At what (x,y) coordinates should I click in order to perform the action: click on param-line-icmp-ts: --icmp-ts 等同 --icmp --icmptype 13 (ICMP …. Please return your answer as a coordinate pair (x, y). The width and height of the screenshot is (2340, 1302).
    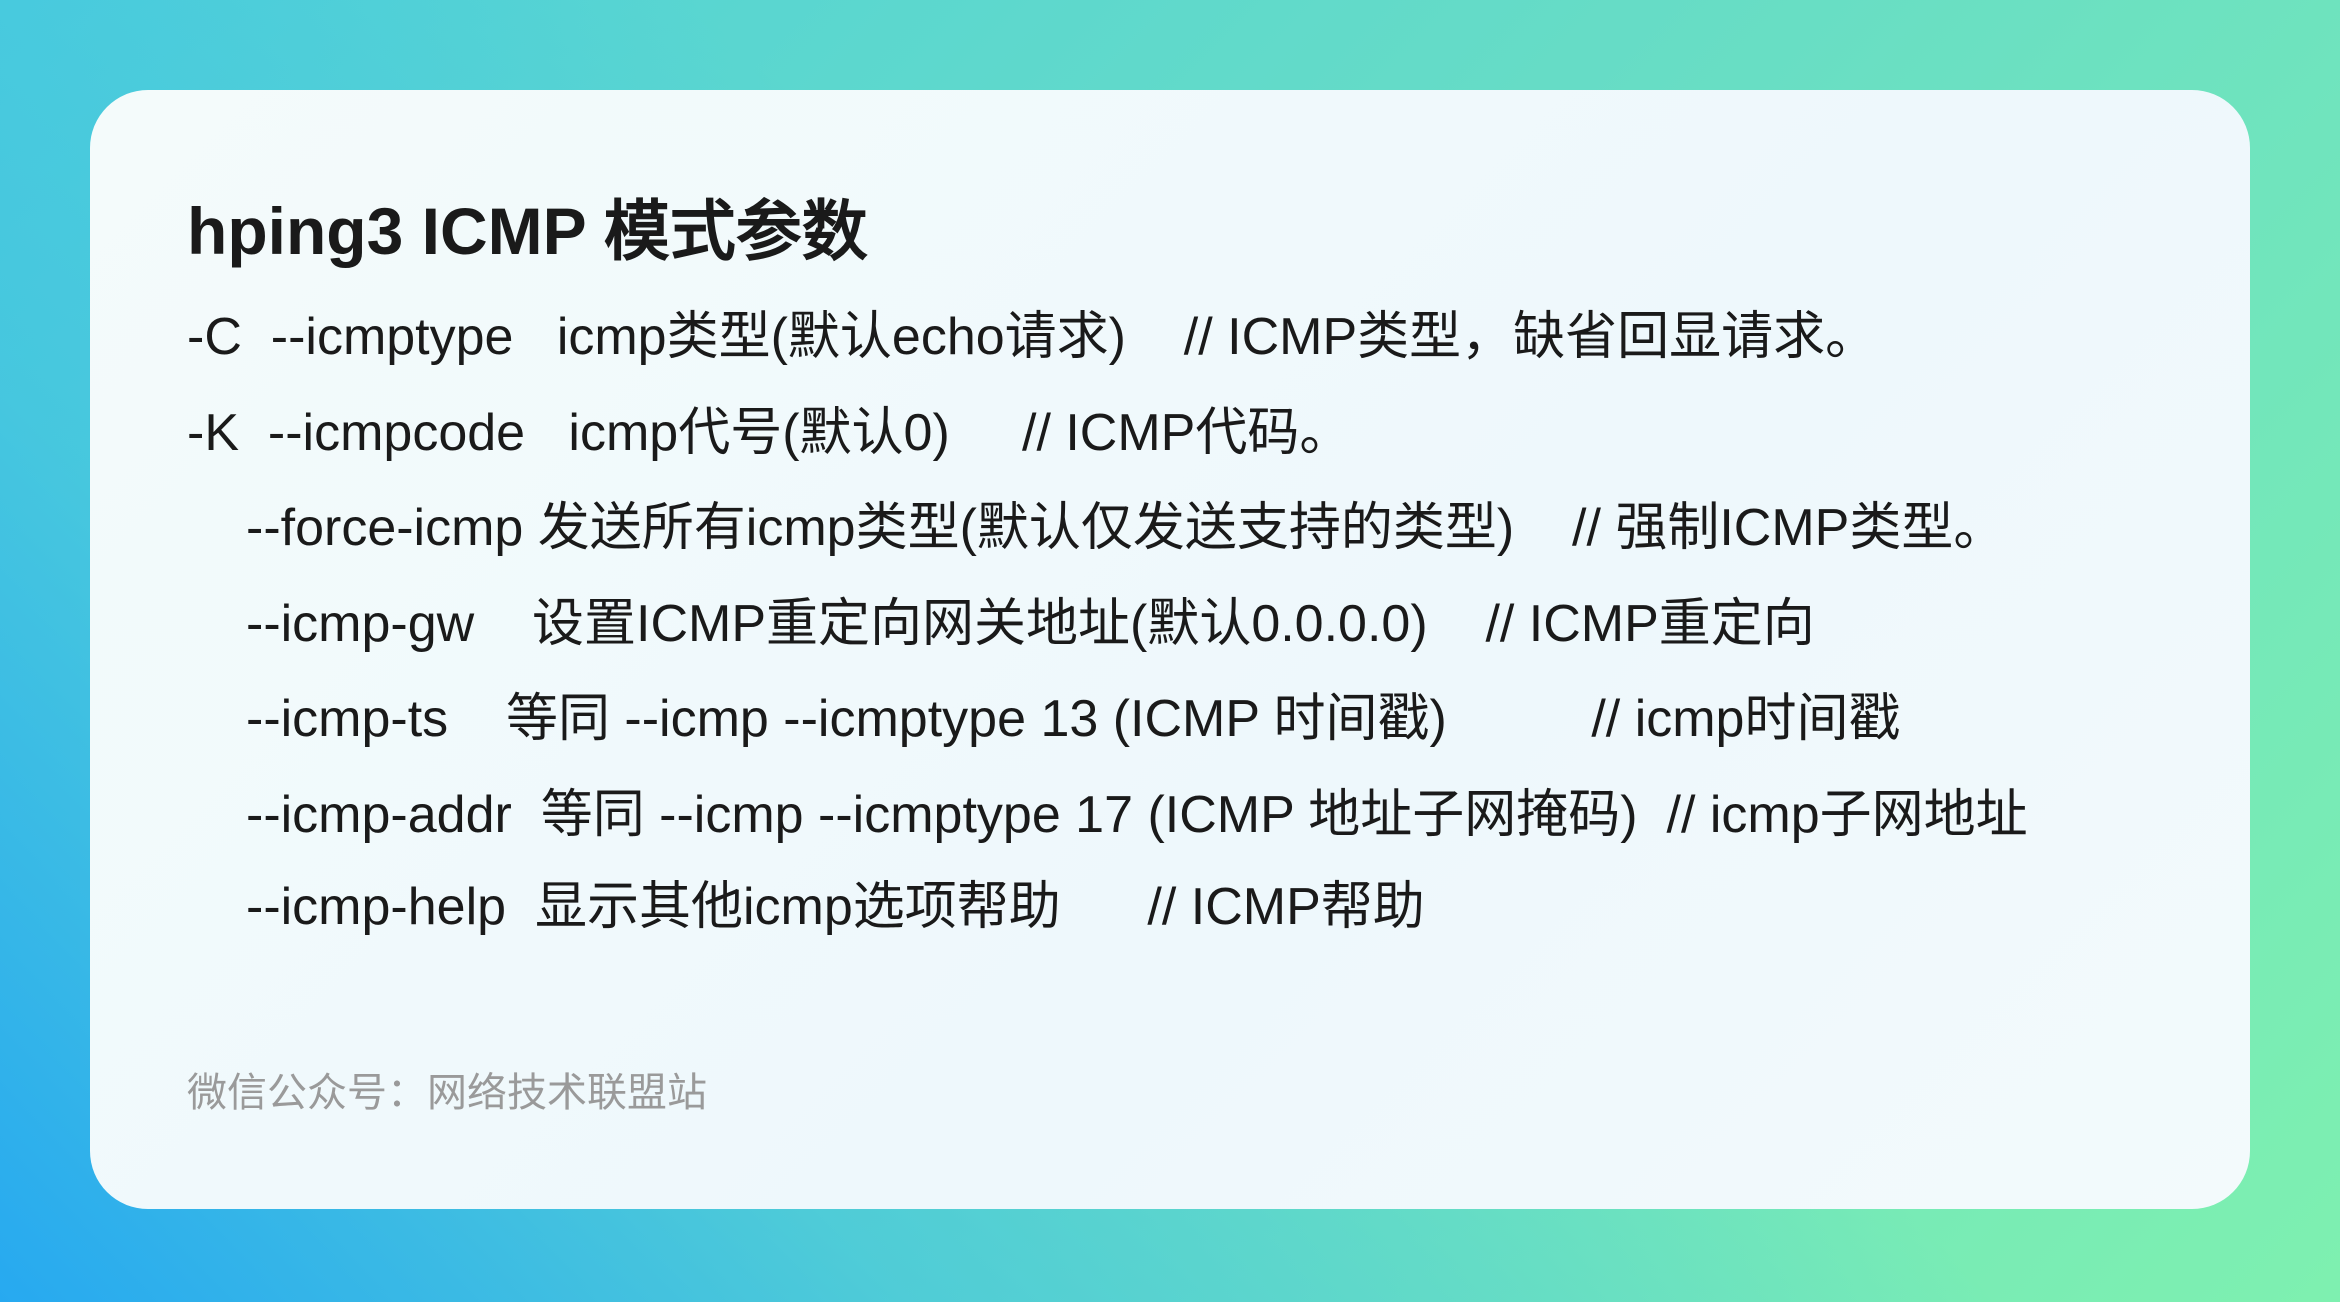
    Looking at the image, I should click on (1073, 719).